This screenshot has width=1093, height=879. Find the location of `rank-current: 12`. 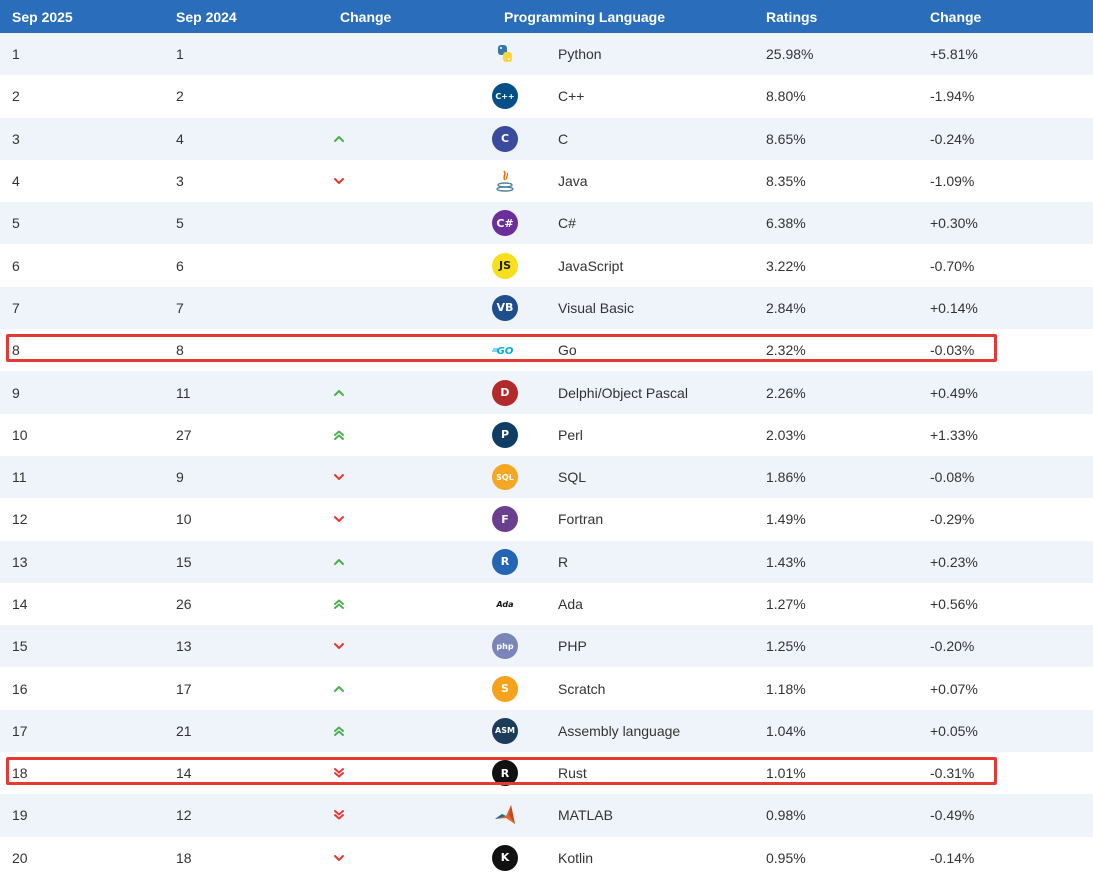

rank-current: 12 is located at coordinates (20, 519).